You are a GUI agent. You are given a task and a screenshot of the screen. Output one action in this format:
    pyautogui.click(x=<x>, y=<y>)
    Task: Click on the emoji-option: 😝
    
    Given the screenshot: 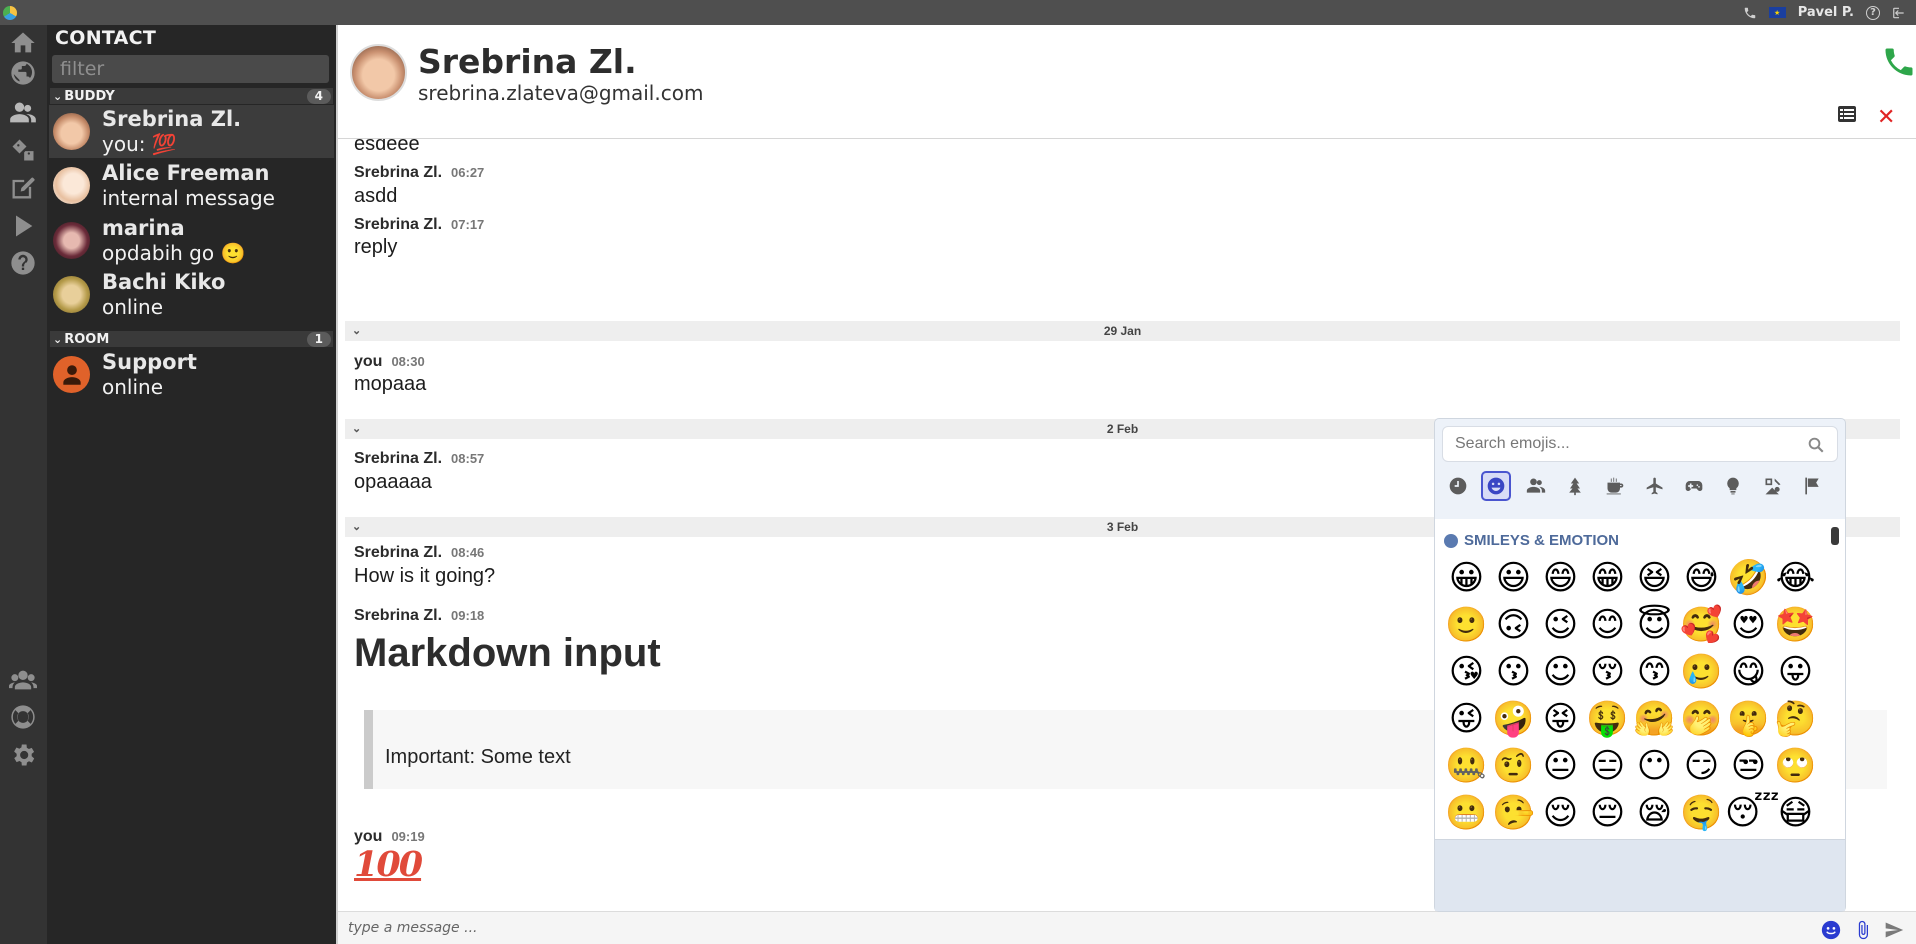 What is the action you would take?
    pyautogui.click(x=1560, y=719)
    